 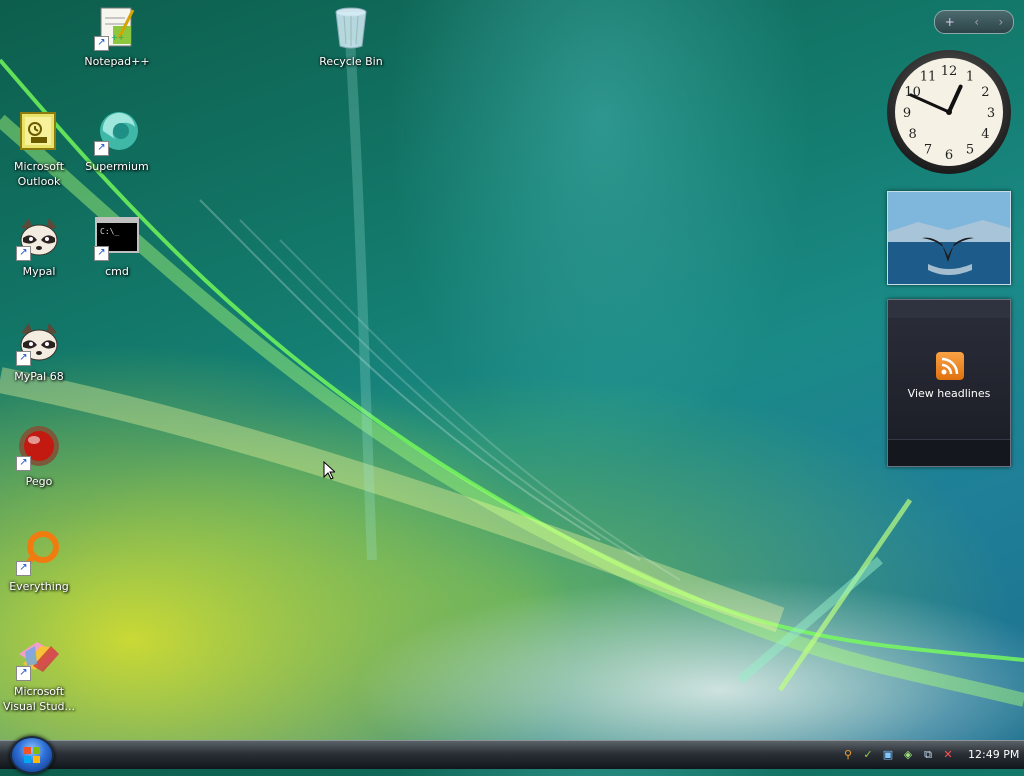 What do you see at coordinates (949, 452) in the screenshot?
I see `feed-footer-band` at bounding box center [949, 452].